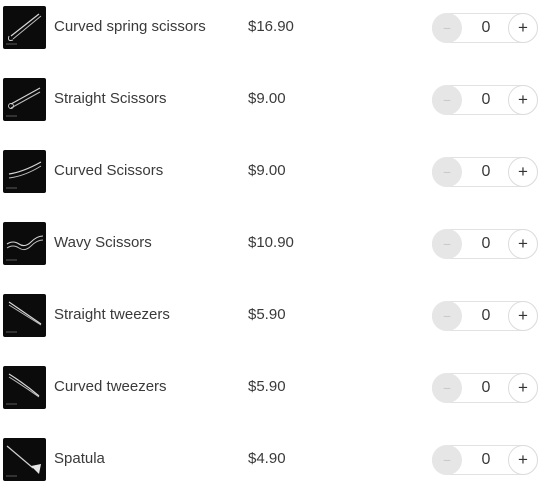 This screenshot has height=496, width=552. I want to click on product-name: Straight Scissors, so click(110, 98).